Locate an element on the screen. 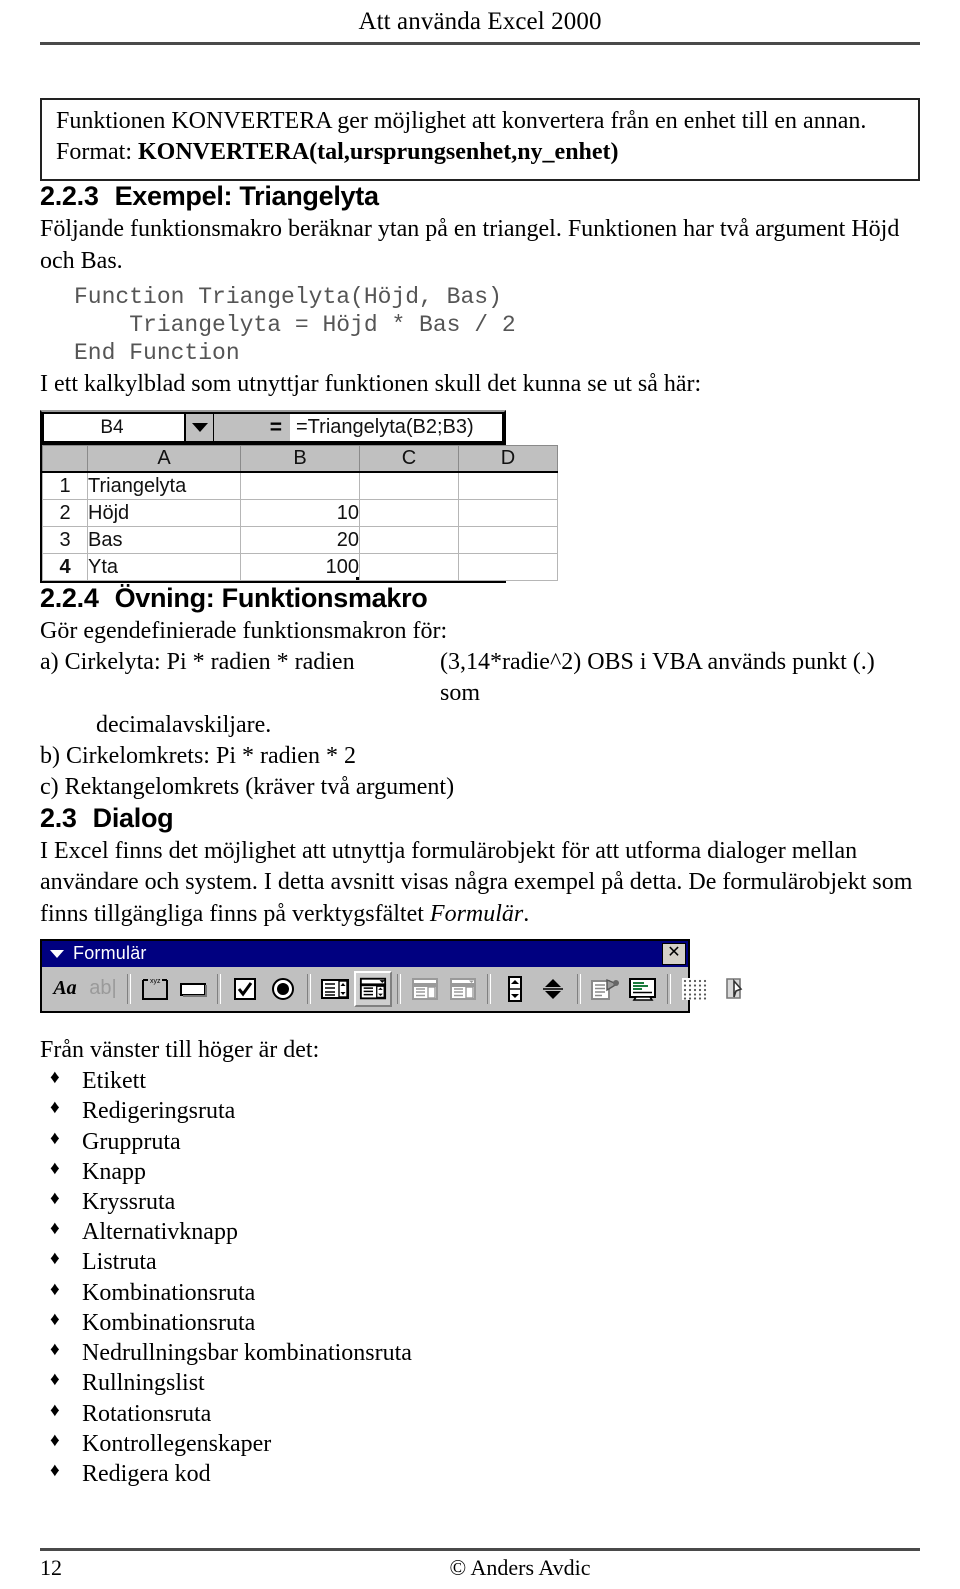 The height and width of the screenshot is (1589, 960). excel-cell-a3: Bas is located at coordinates (164, 540).